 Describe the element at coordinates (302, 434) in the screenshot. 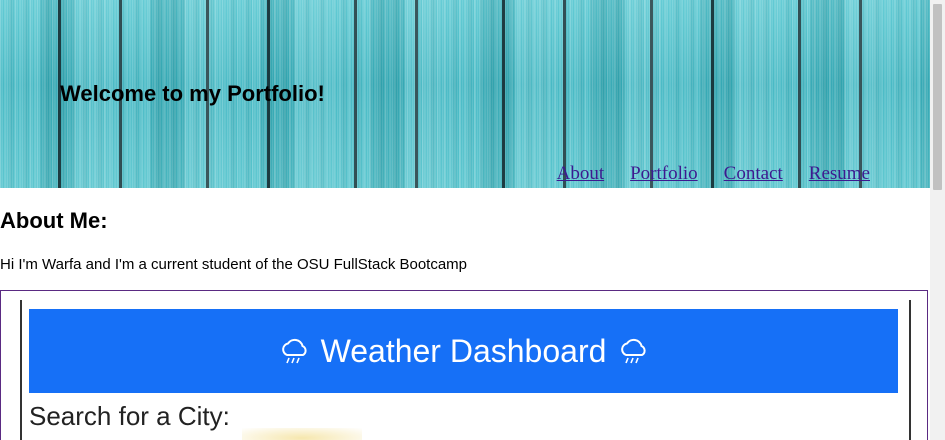

I see `search-input-hint` at that location.